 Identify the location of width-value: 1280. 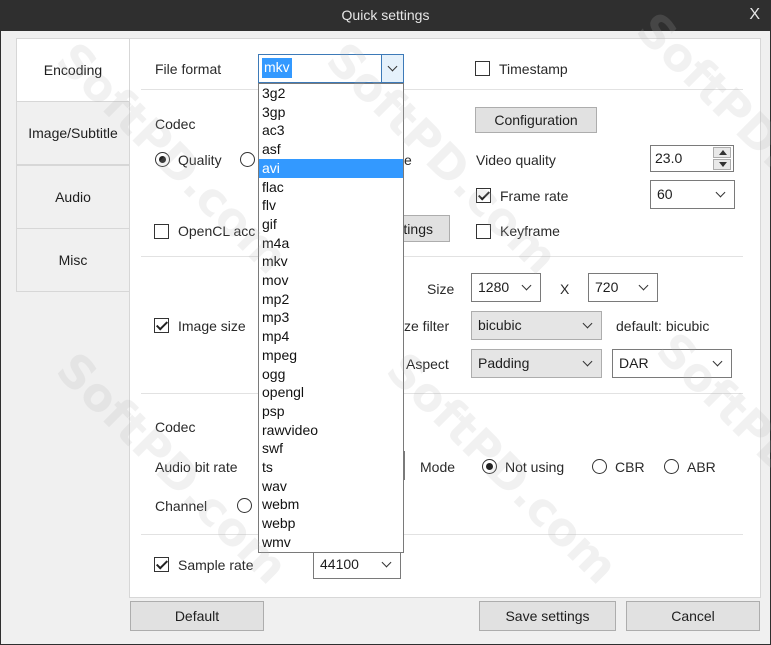
(494, 287).